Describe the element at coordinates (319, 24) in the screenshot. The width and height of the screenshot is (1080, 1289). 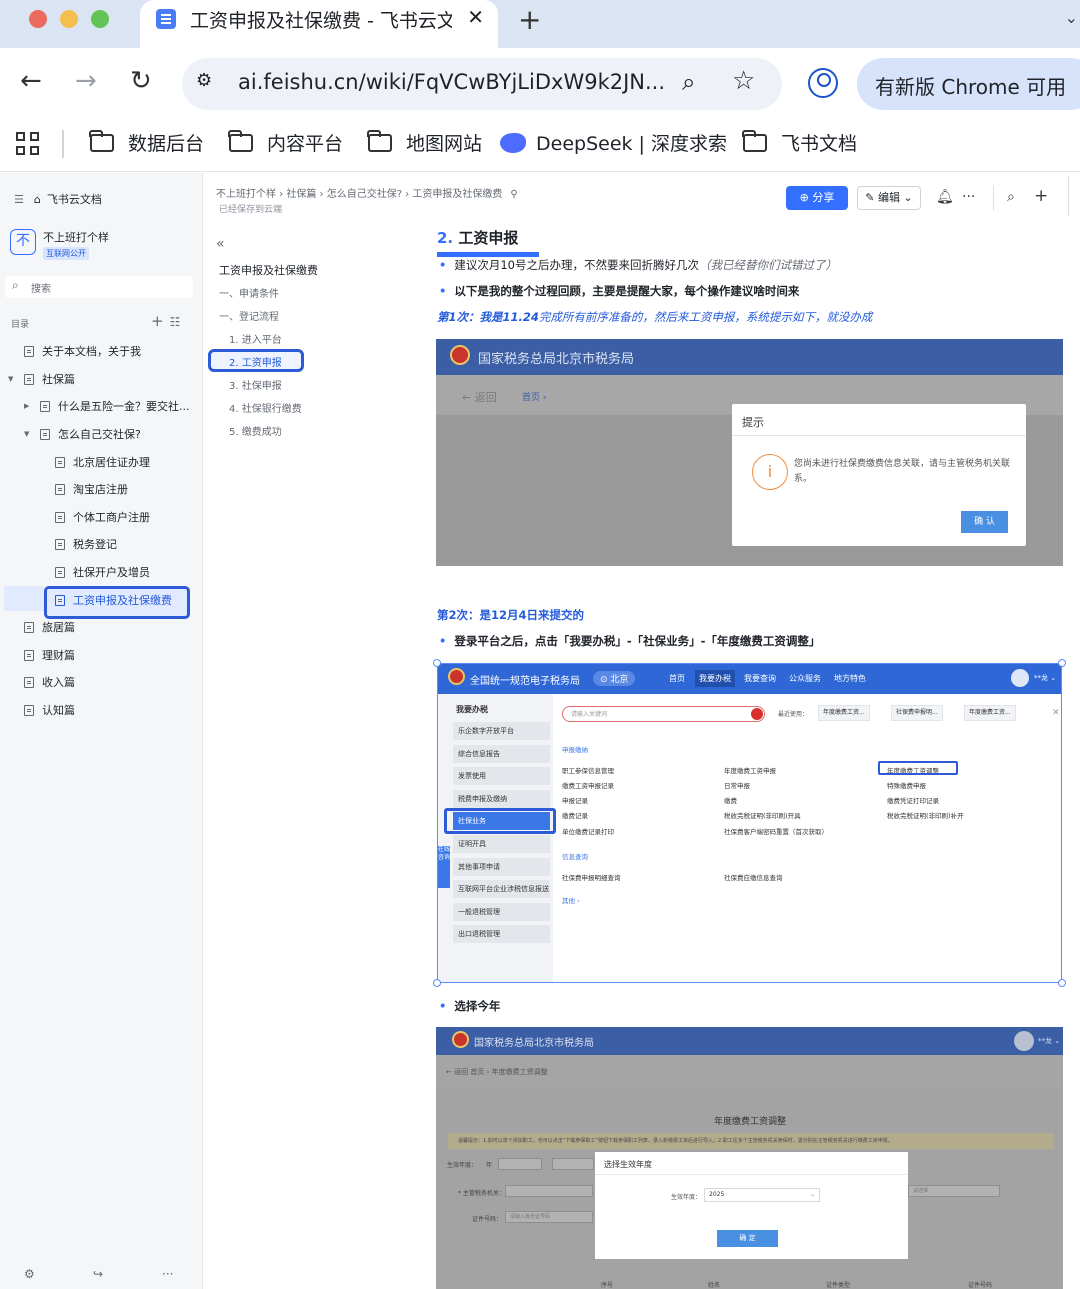
I see `active-tab: 工资申报及社保缴费 - 飞书云文档 ✕` at that location.